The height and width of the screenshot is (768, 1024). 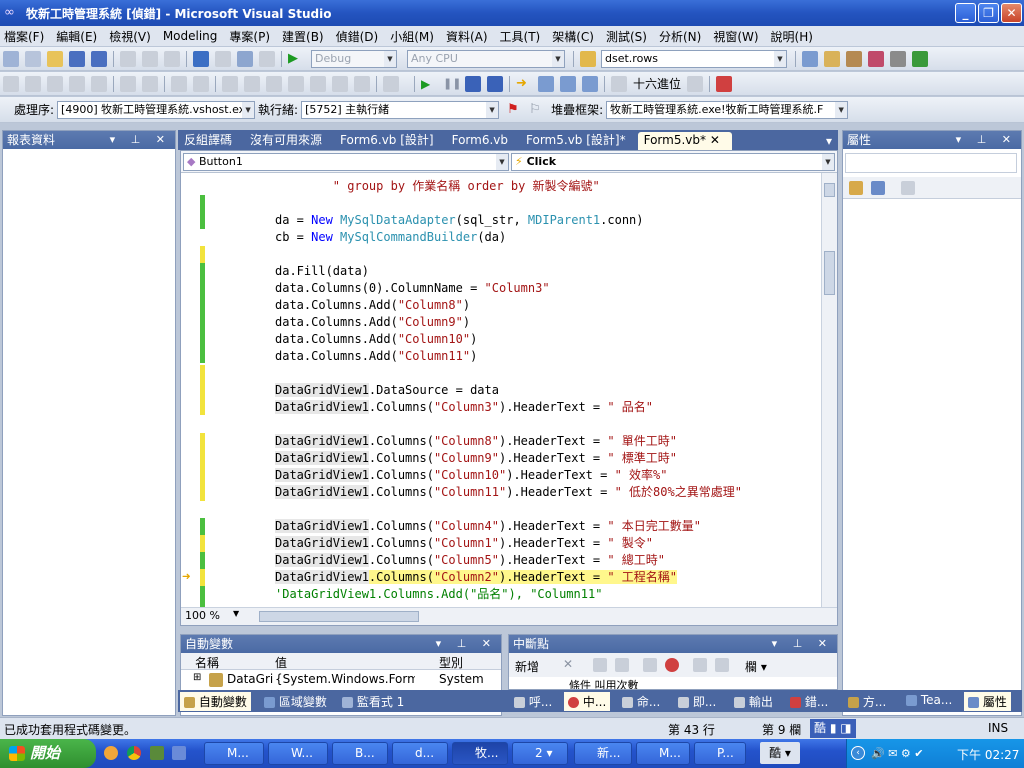 What do you see at coordinates (540, 753) in the screenshot?
I see `task-button-6: 2 ▾` at bounding box center [540, 753].